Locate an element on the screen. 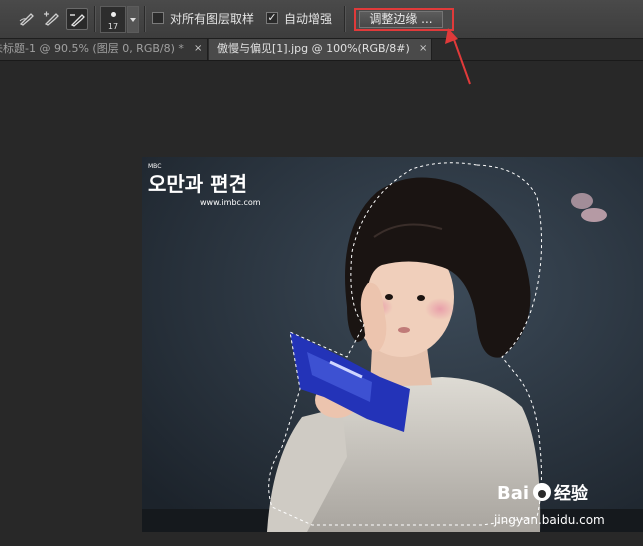  baidu-url: jingyan.baidu.com is located at coordinates (549, 520).